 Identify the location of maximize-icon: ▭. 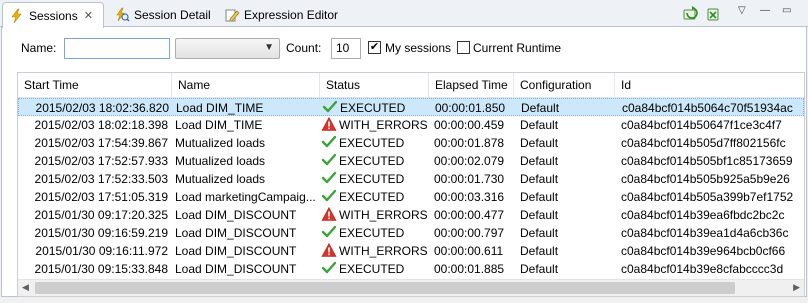
(786, 10).